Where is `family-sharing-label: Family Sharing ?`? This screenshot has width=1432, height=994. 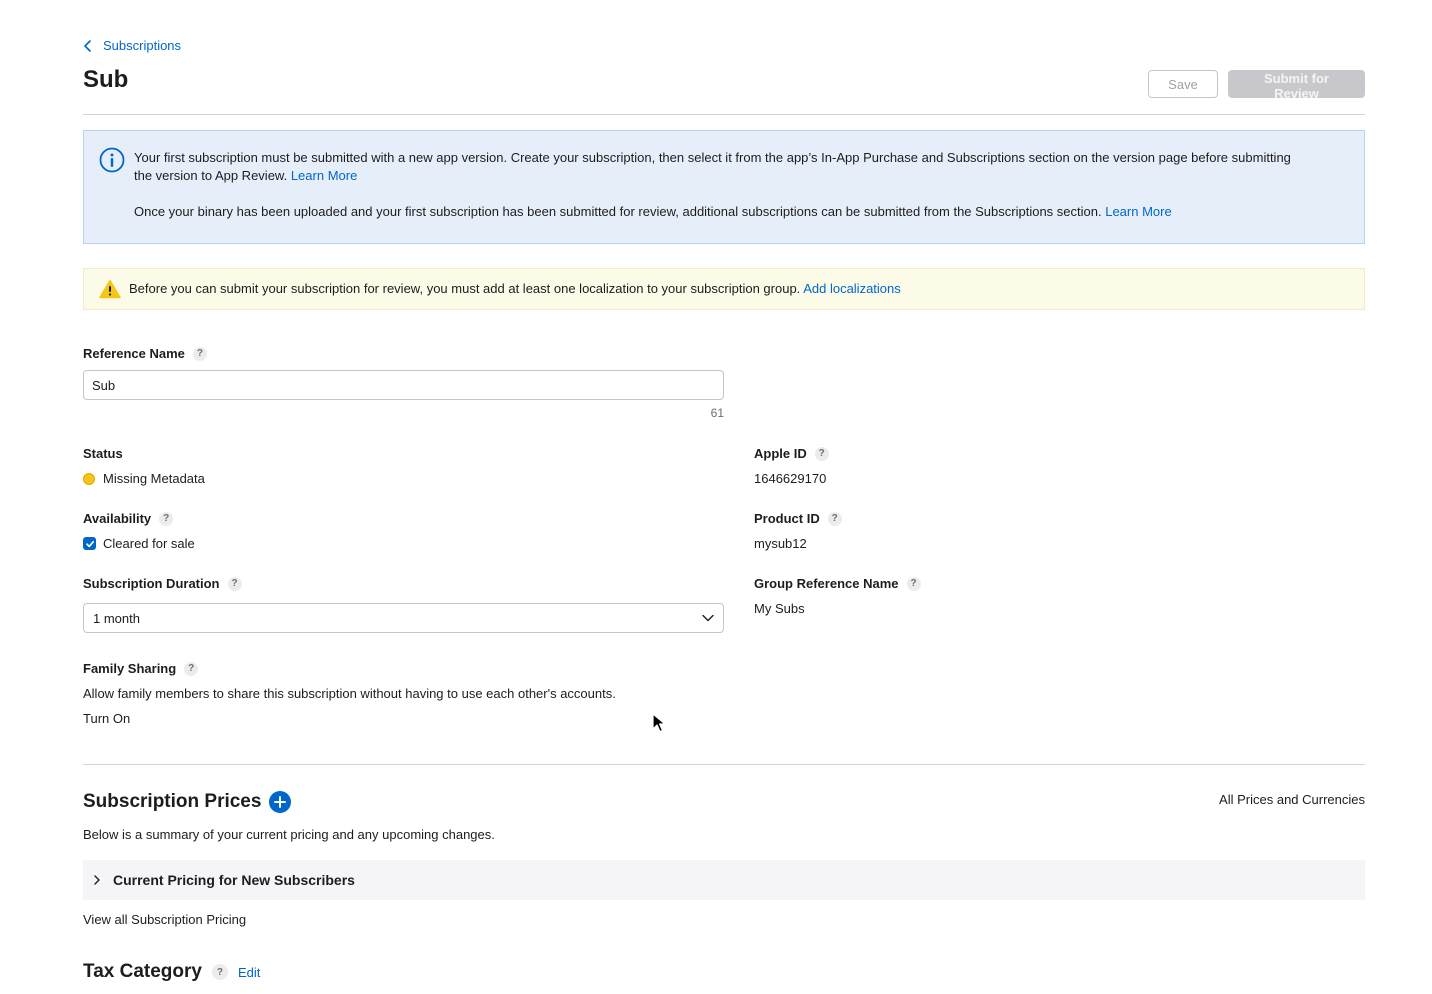 family-sharing-label: Family Sharing ? is located at coordinates (141, 668).